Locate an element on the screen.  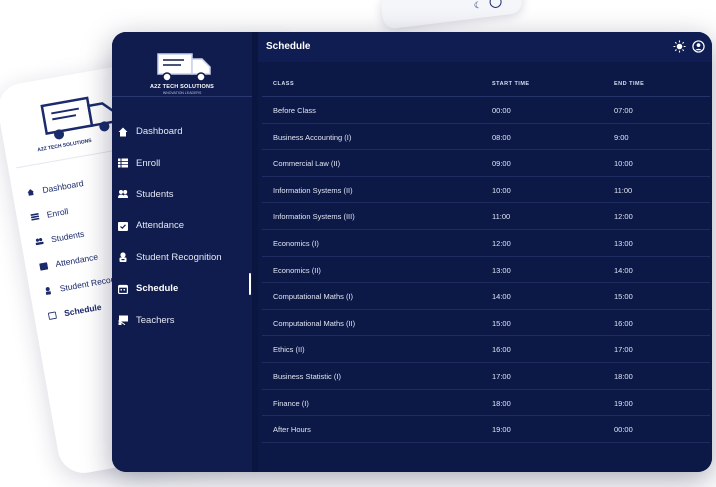
start-time-cell: 09:00 is located at coordinates (501, 164).